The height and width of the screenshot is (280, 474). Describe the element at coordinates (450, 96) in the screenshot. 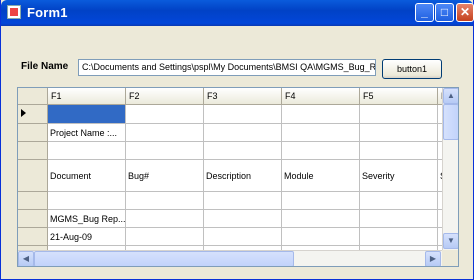

I see `scroll-up-button: ▲` at that location.